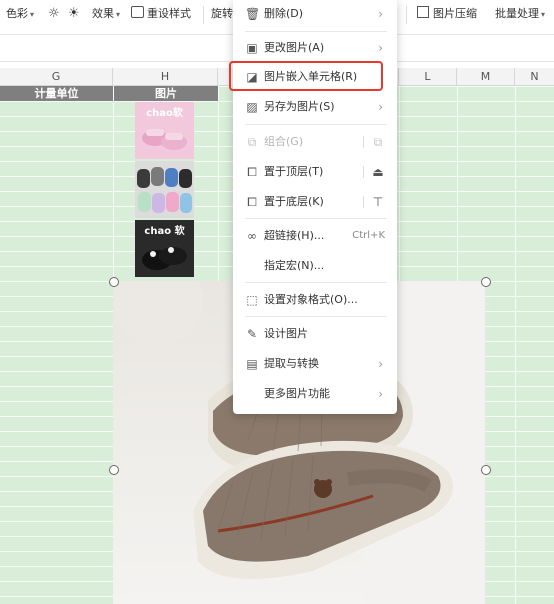  I want to click on change-image-icon: ▣, so click(252, 48).